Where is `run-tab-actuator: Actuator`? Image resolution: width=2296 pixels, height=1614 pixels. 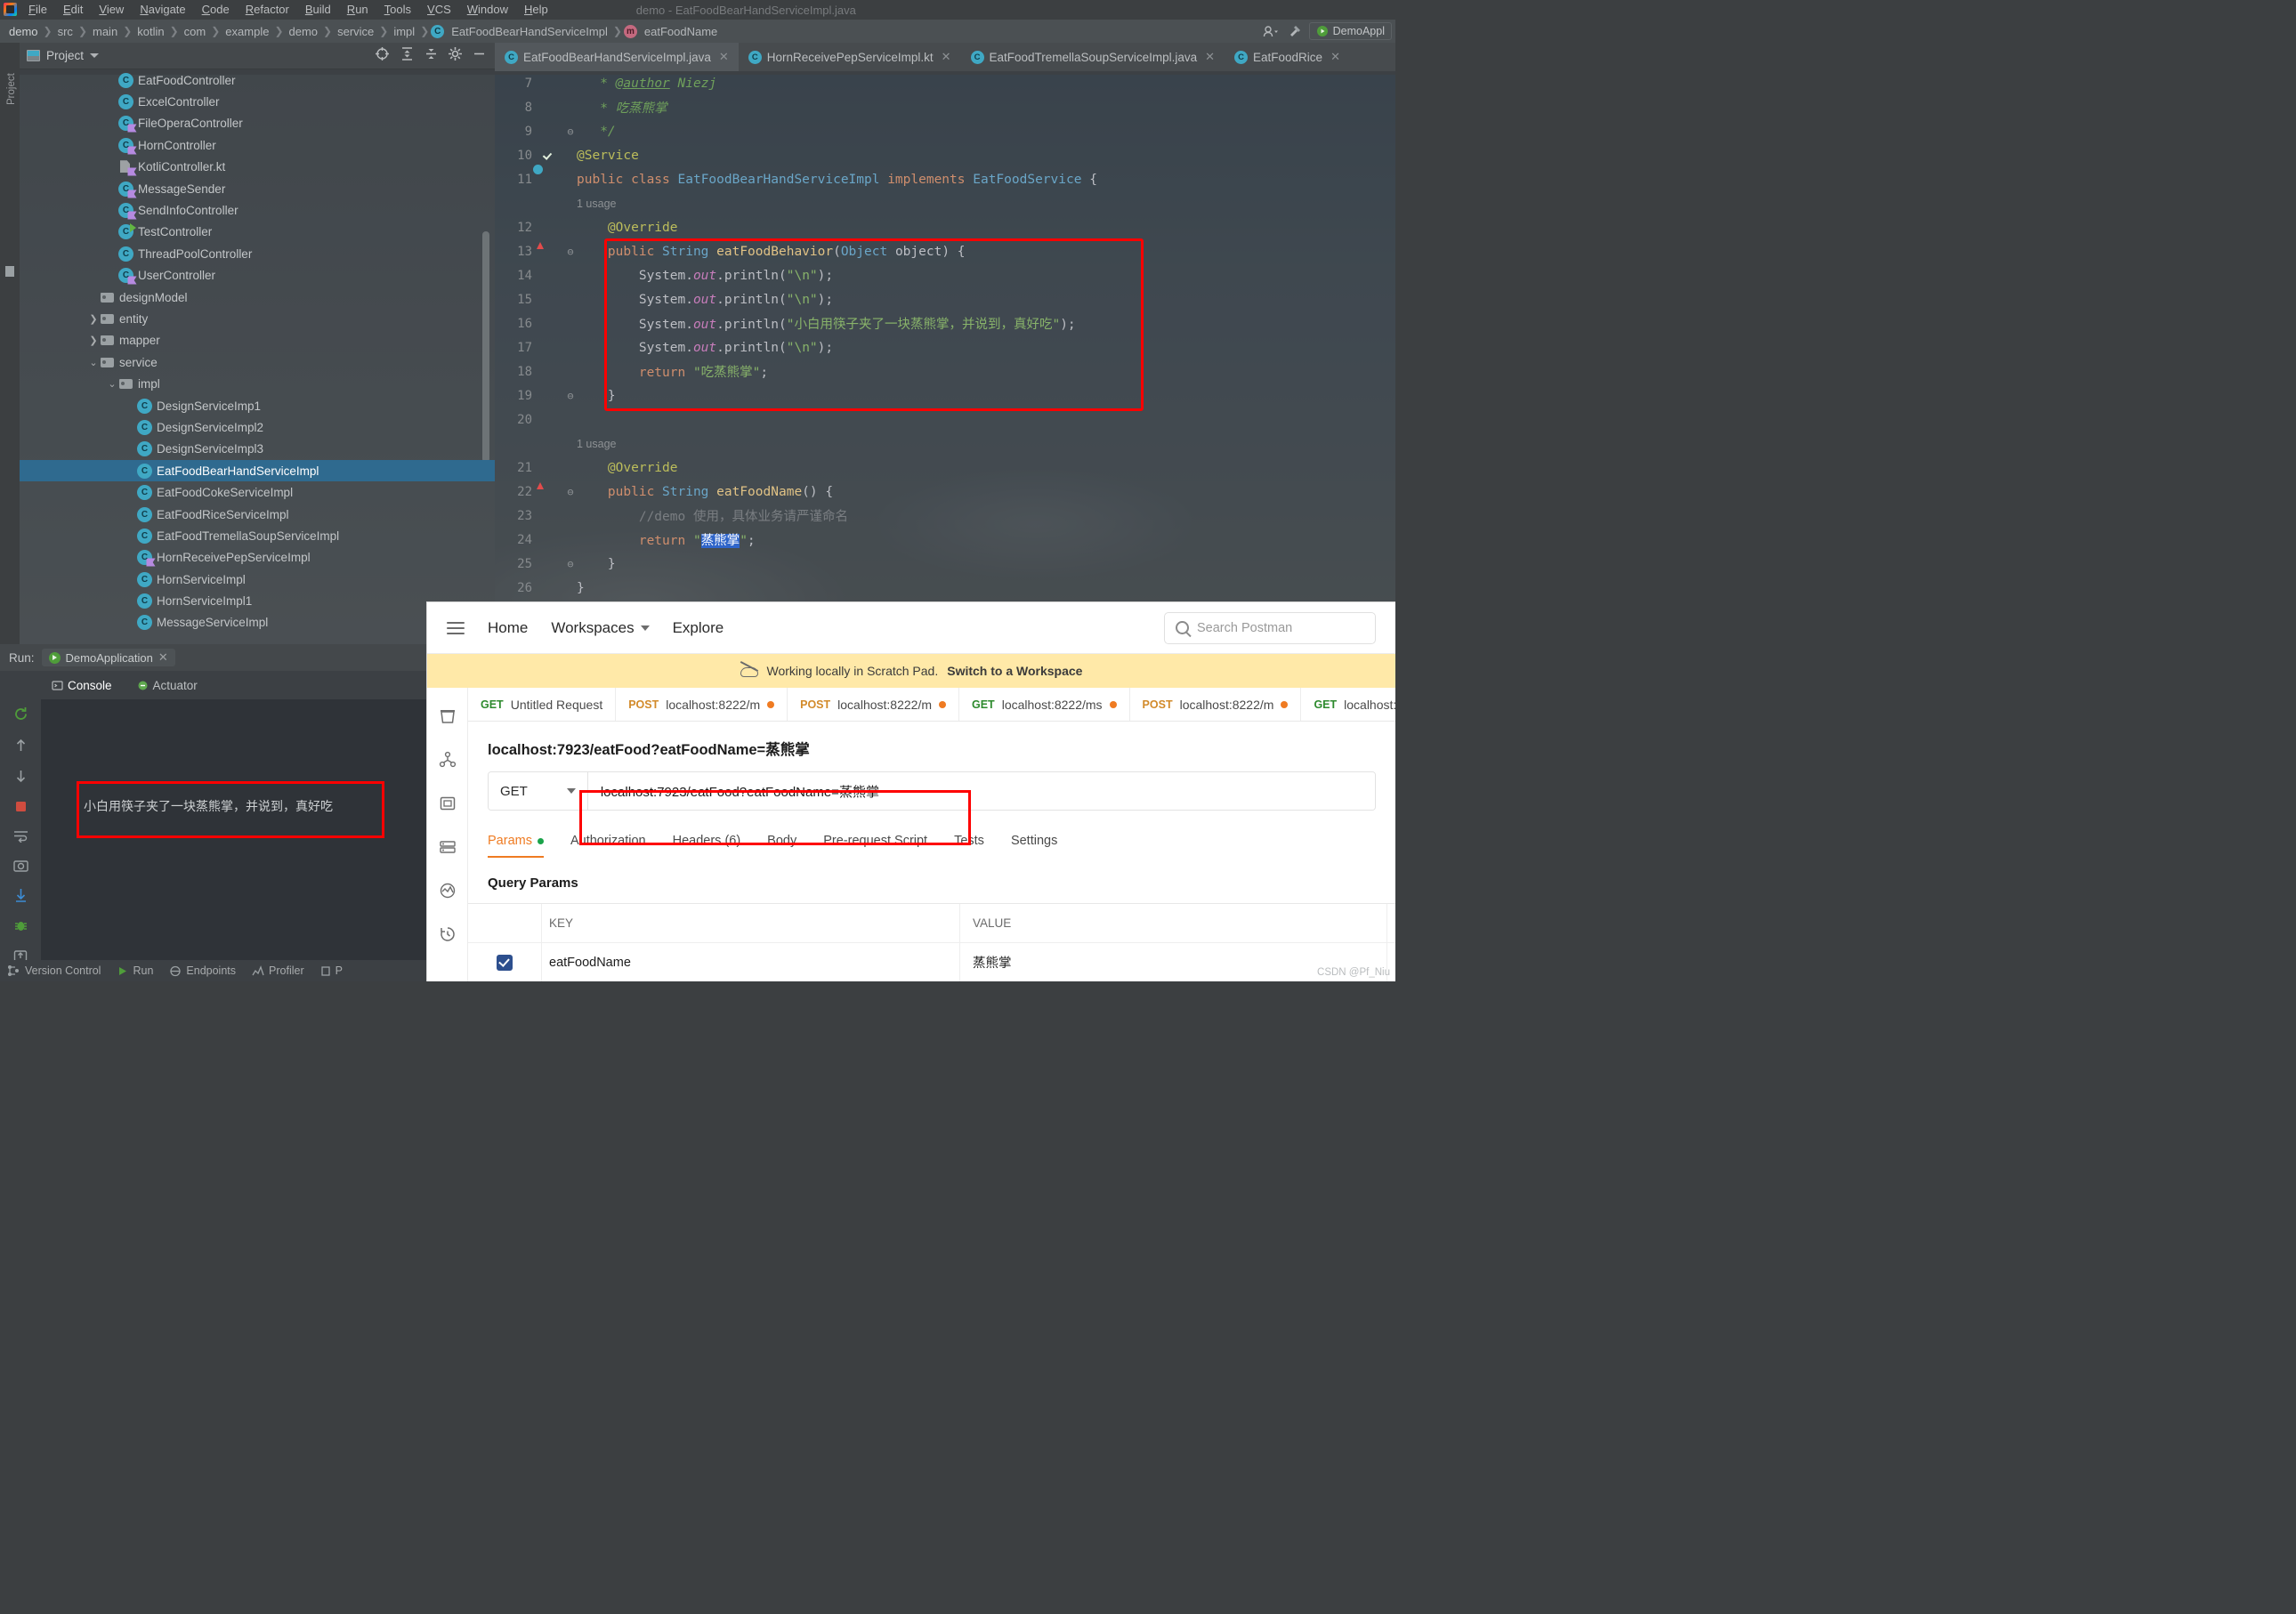 run-tab-actuator: Actuator is located at coordinates (167, 685).